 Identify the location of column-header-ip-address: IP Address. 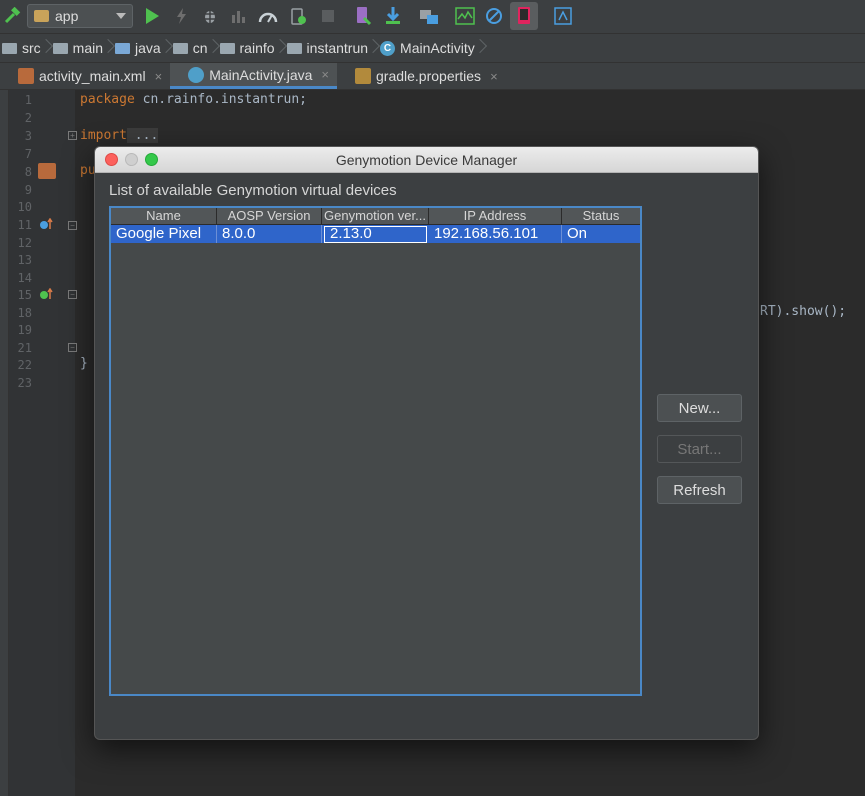
(495, 216).